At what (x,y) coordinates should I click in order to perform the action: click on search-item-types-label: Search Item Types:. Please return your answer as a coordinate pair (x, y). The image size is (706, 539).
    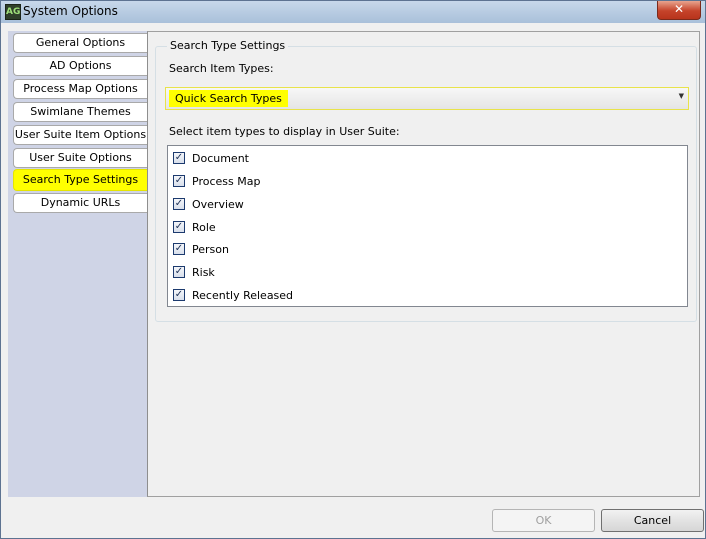
    Looking at the image, I should click on (221, 68).